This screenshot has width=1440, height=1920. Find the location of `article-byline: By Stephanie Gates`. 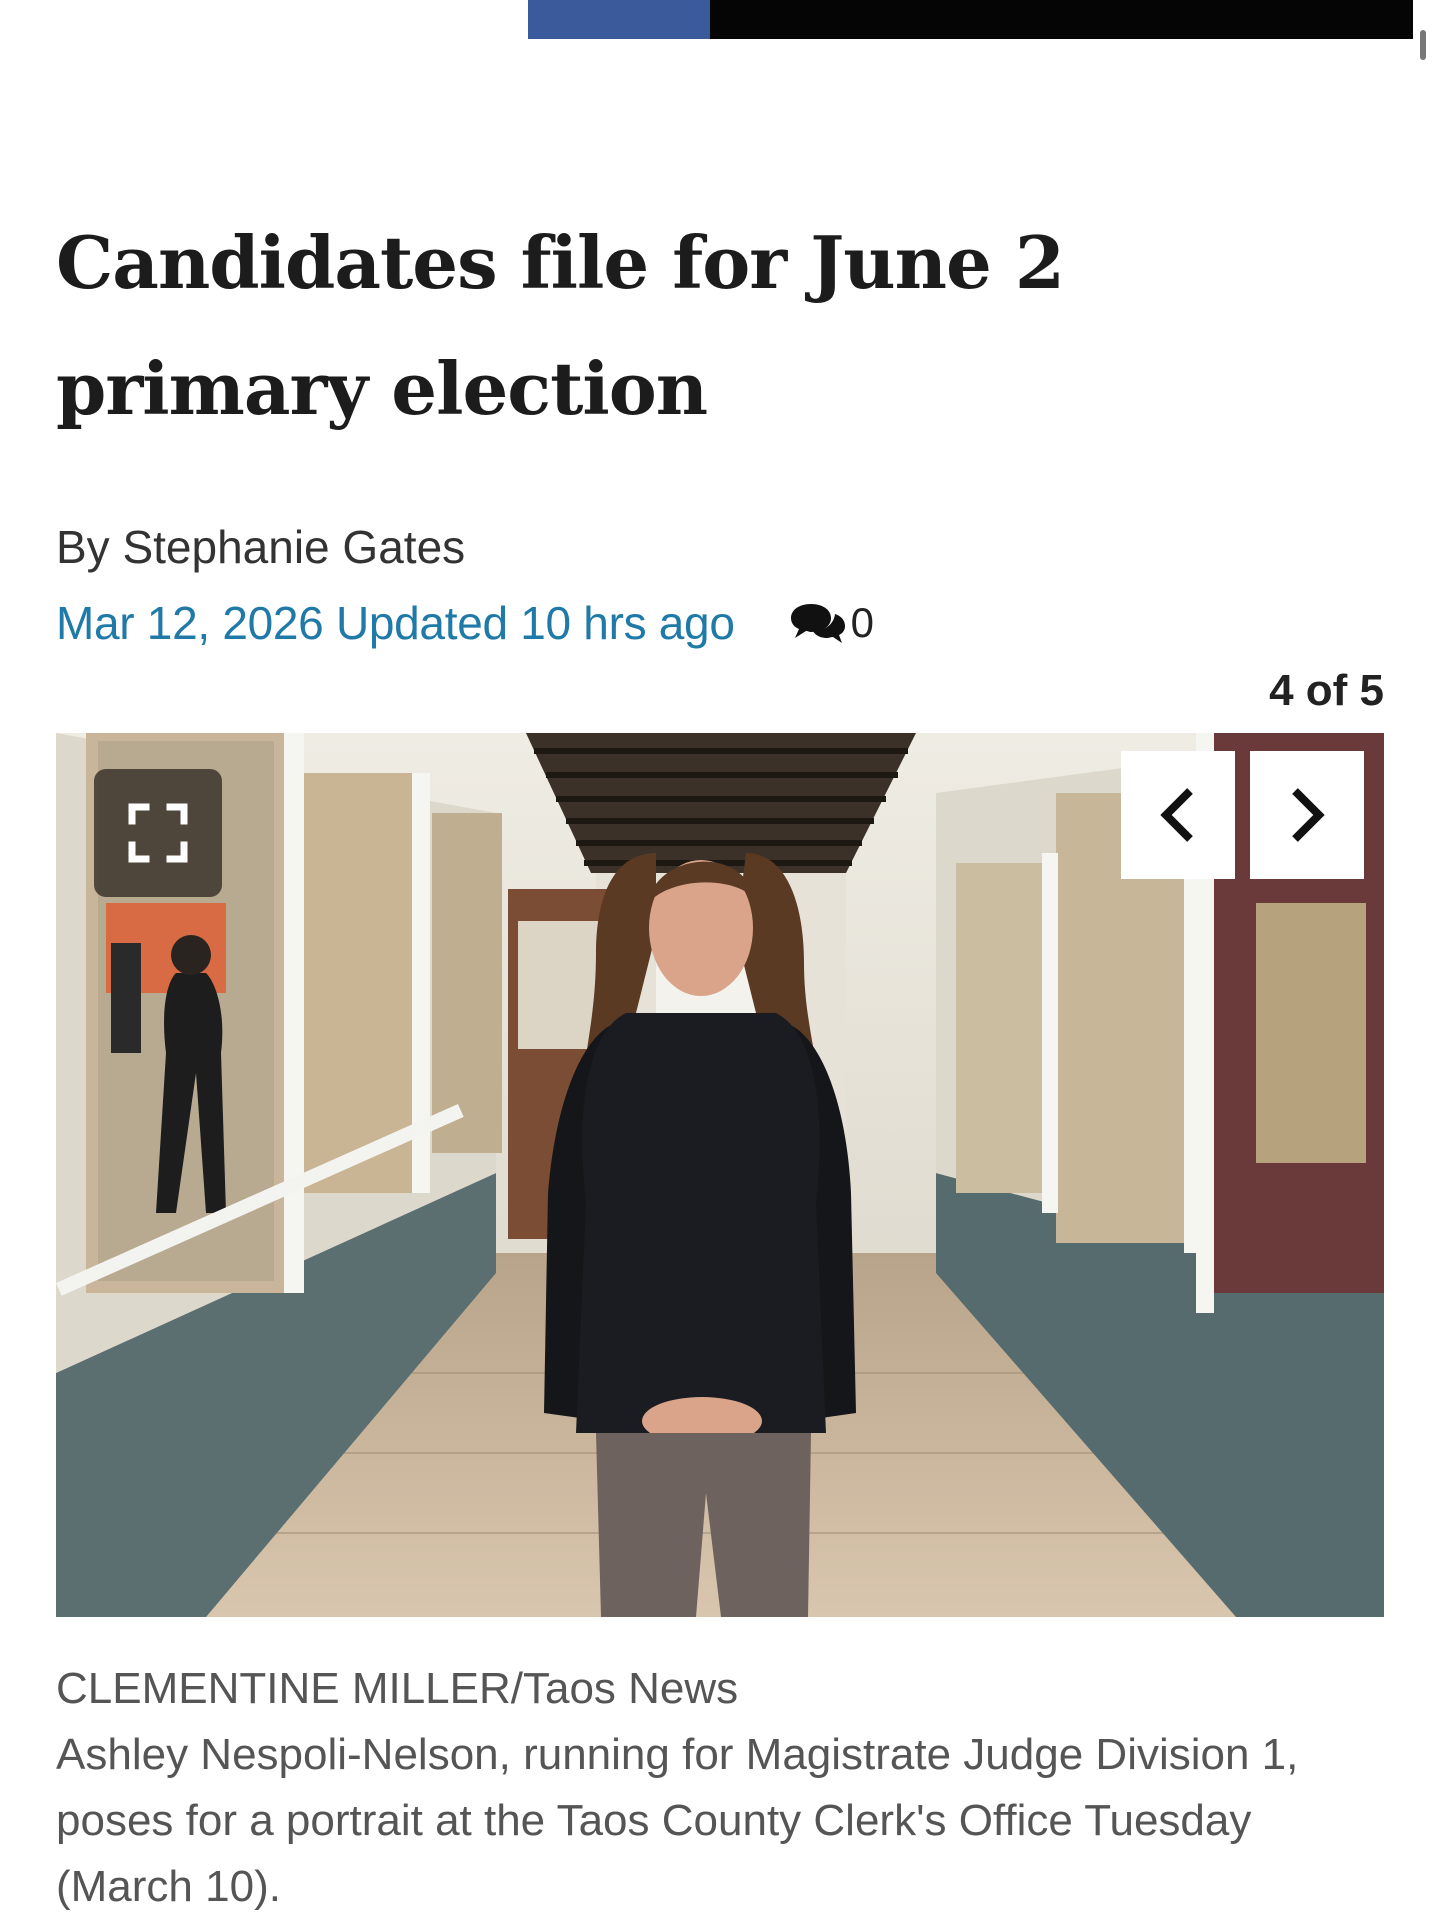

article-byline: By Stephanie Gates is located at coordinates (260, 547).